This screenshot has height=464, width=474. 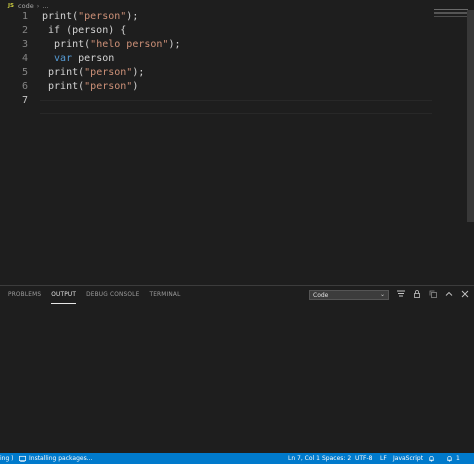 I want to click on code-text: print("helo person");, so click(x=111, y=44).